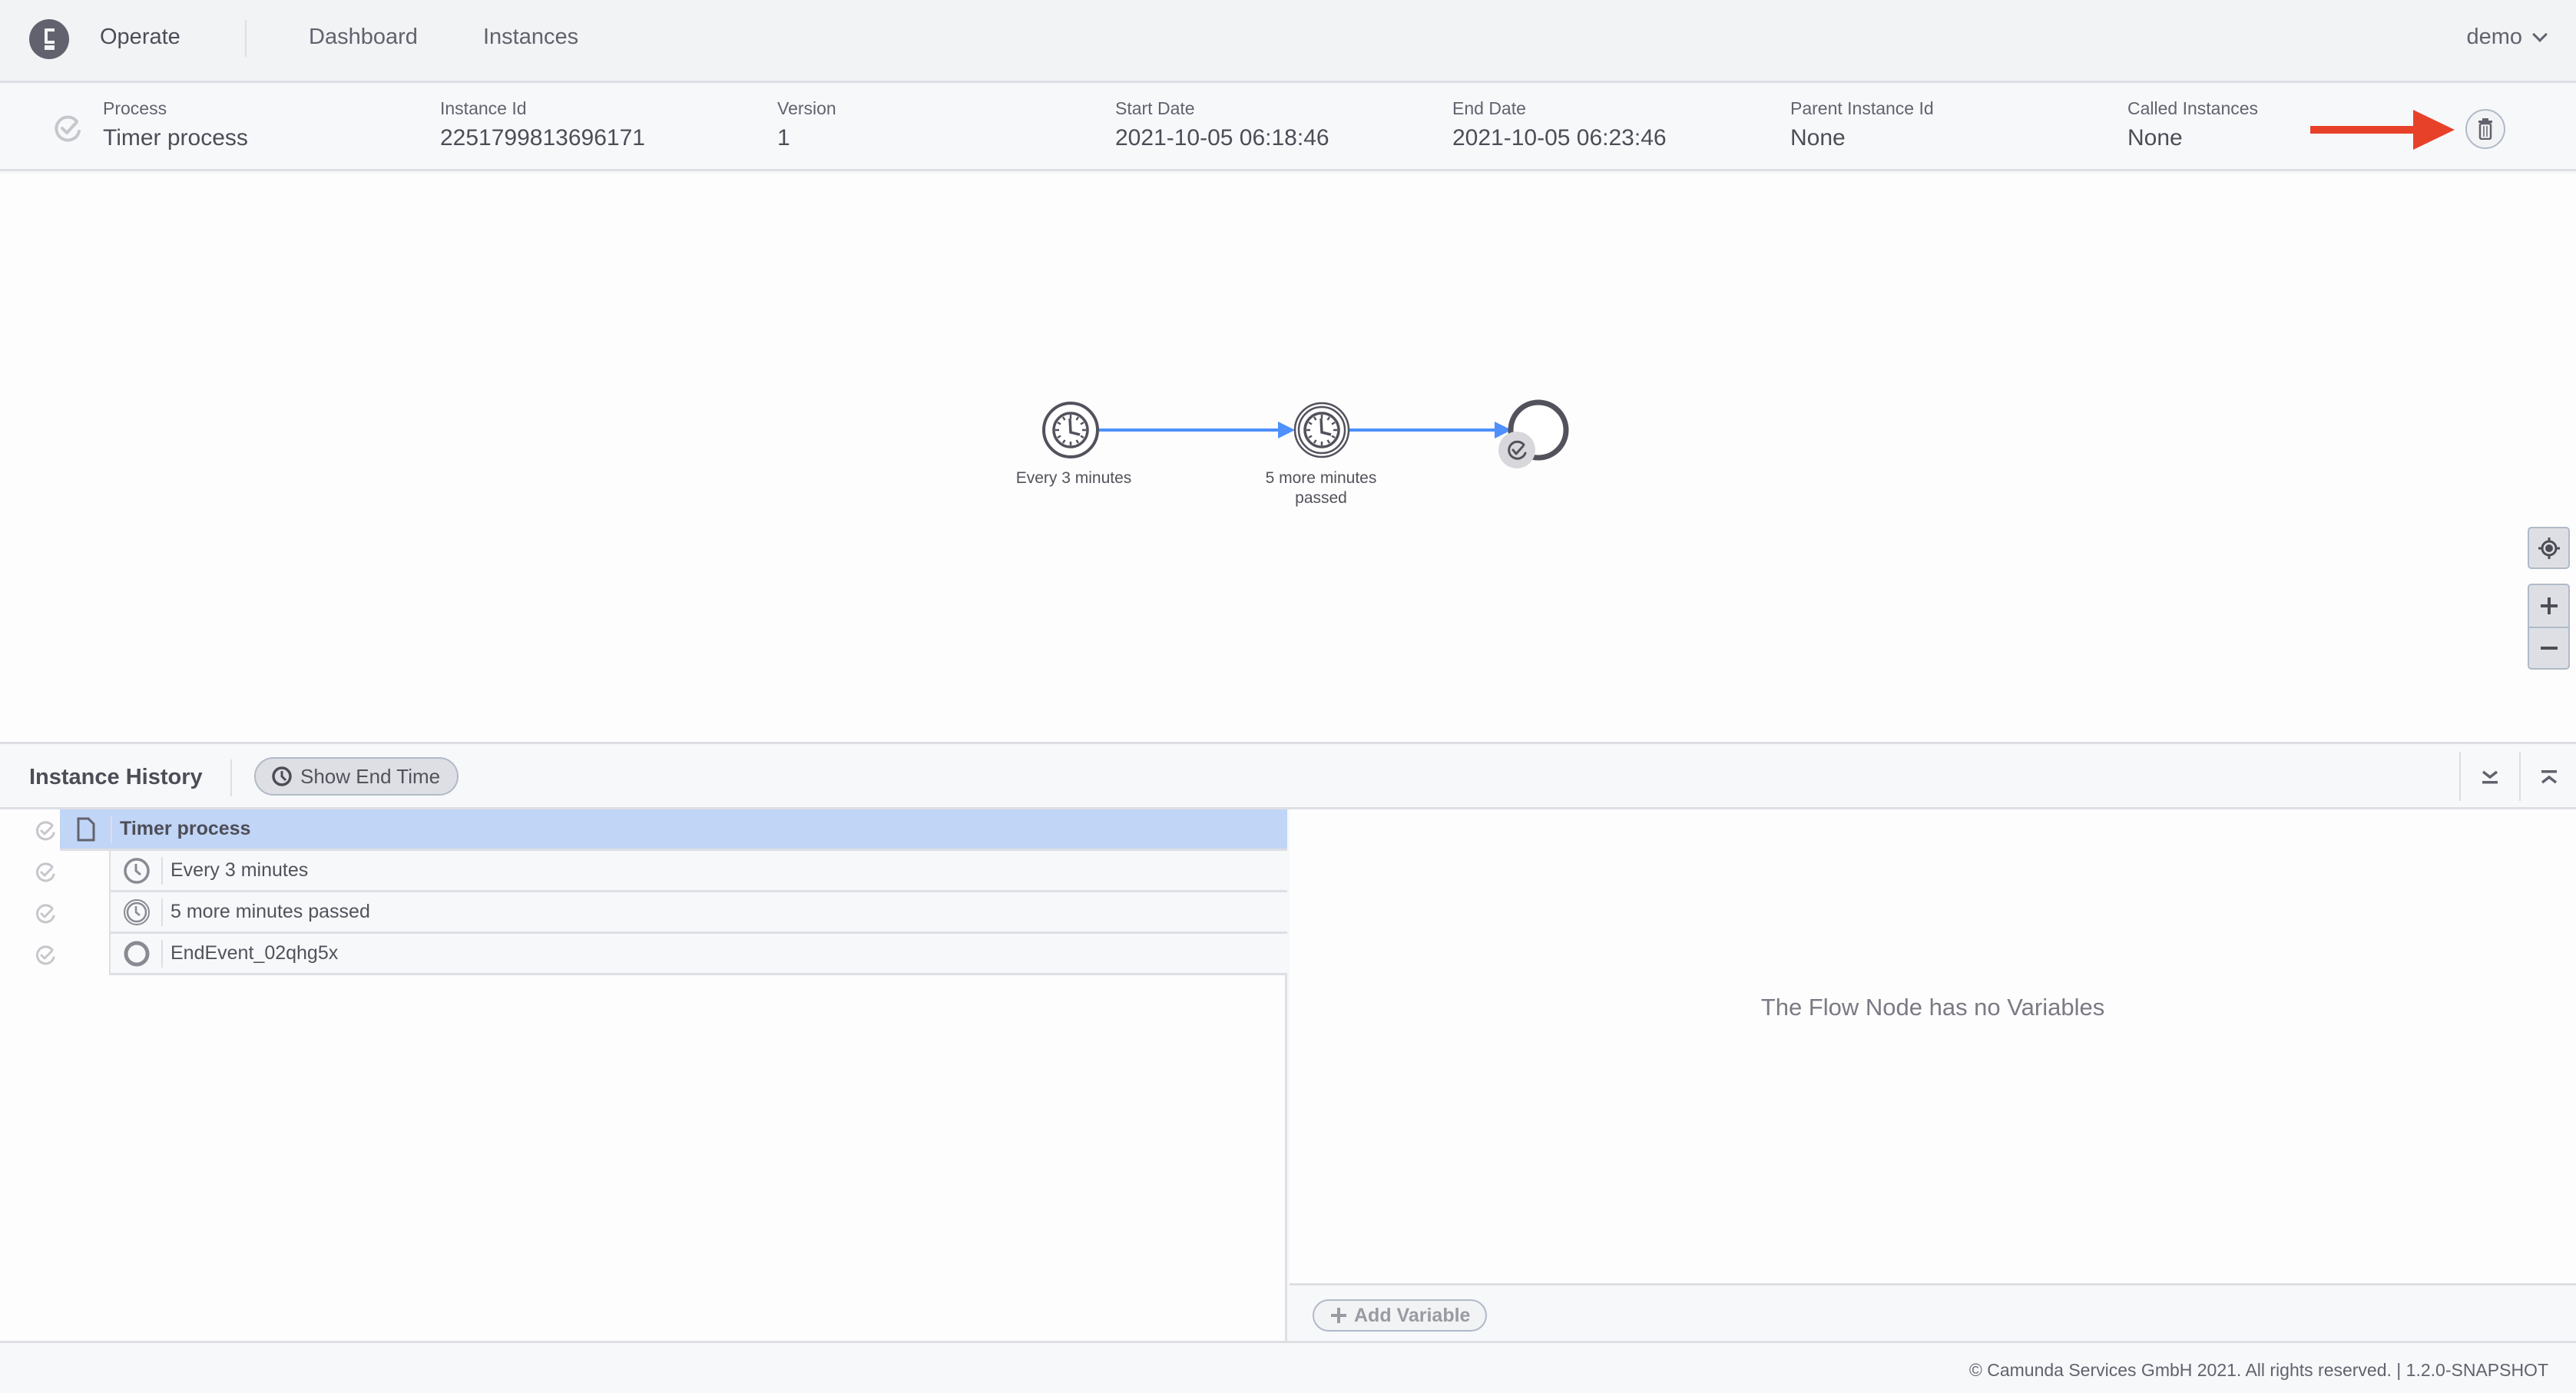  I want to click on field-label: Parent Instance Id, so click(1862, 108).